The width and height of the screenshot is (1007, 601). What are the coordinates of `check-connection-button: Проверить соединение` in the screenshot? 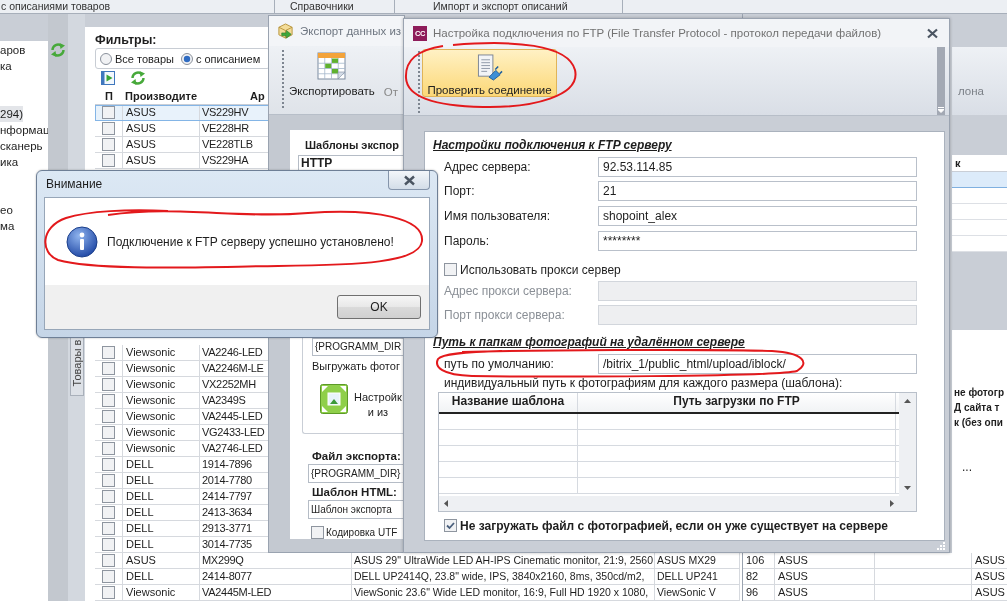 It's located at (489, 73).